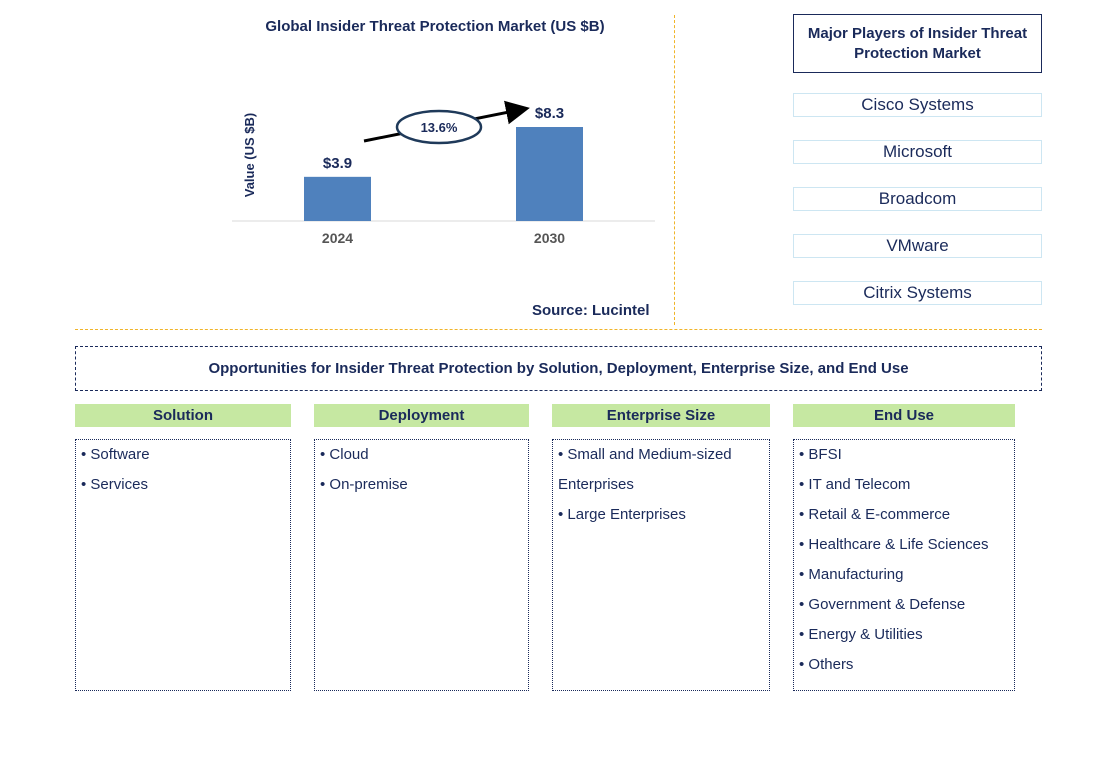 This screenshot has height=763, width=1106. I want to click on player-item: Microsoft, so click(917, 152).